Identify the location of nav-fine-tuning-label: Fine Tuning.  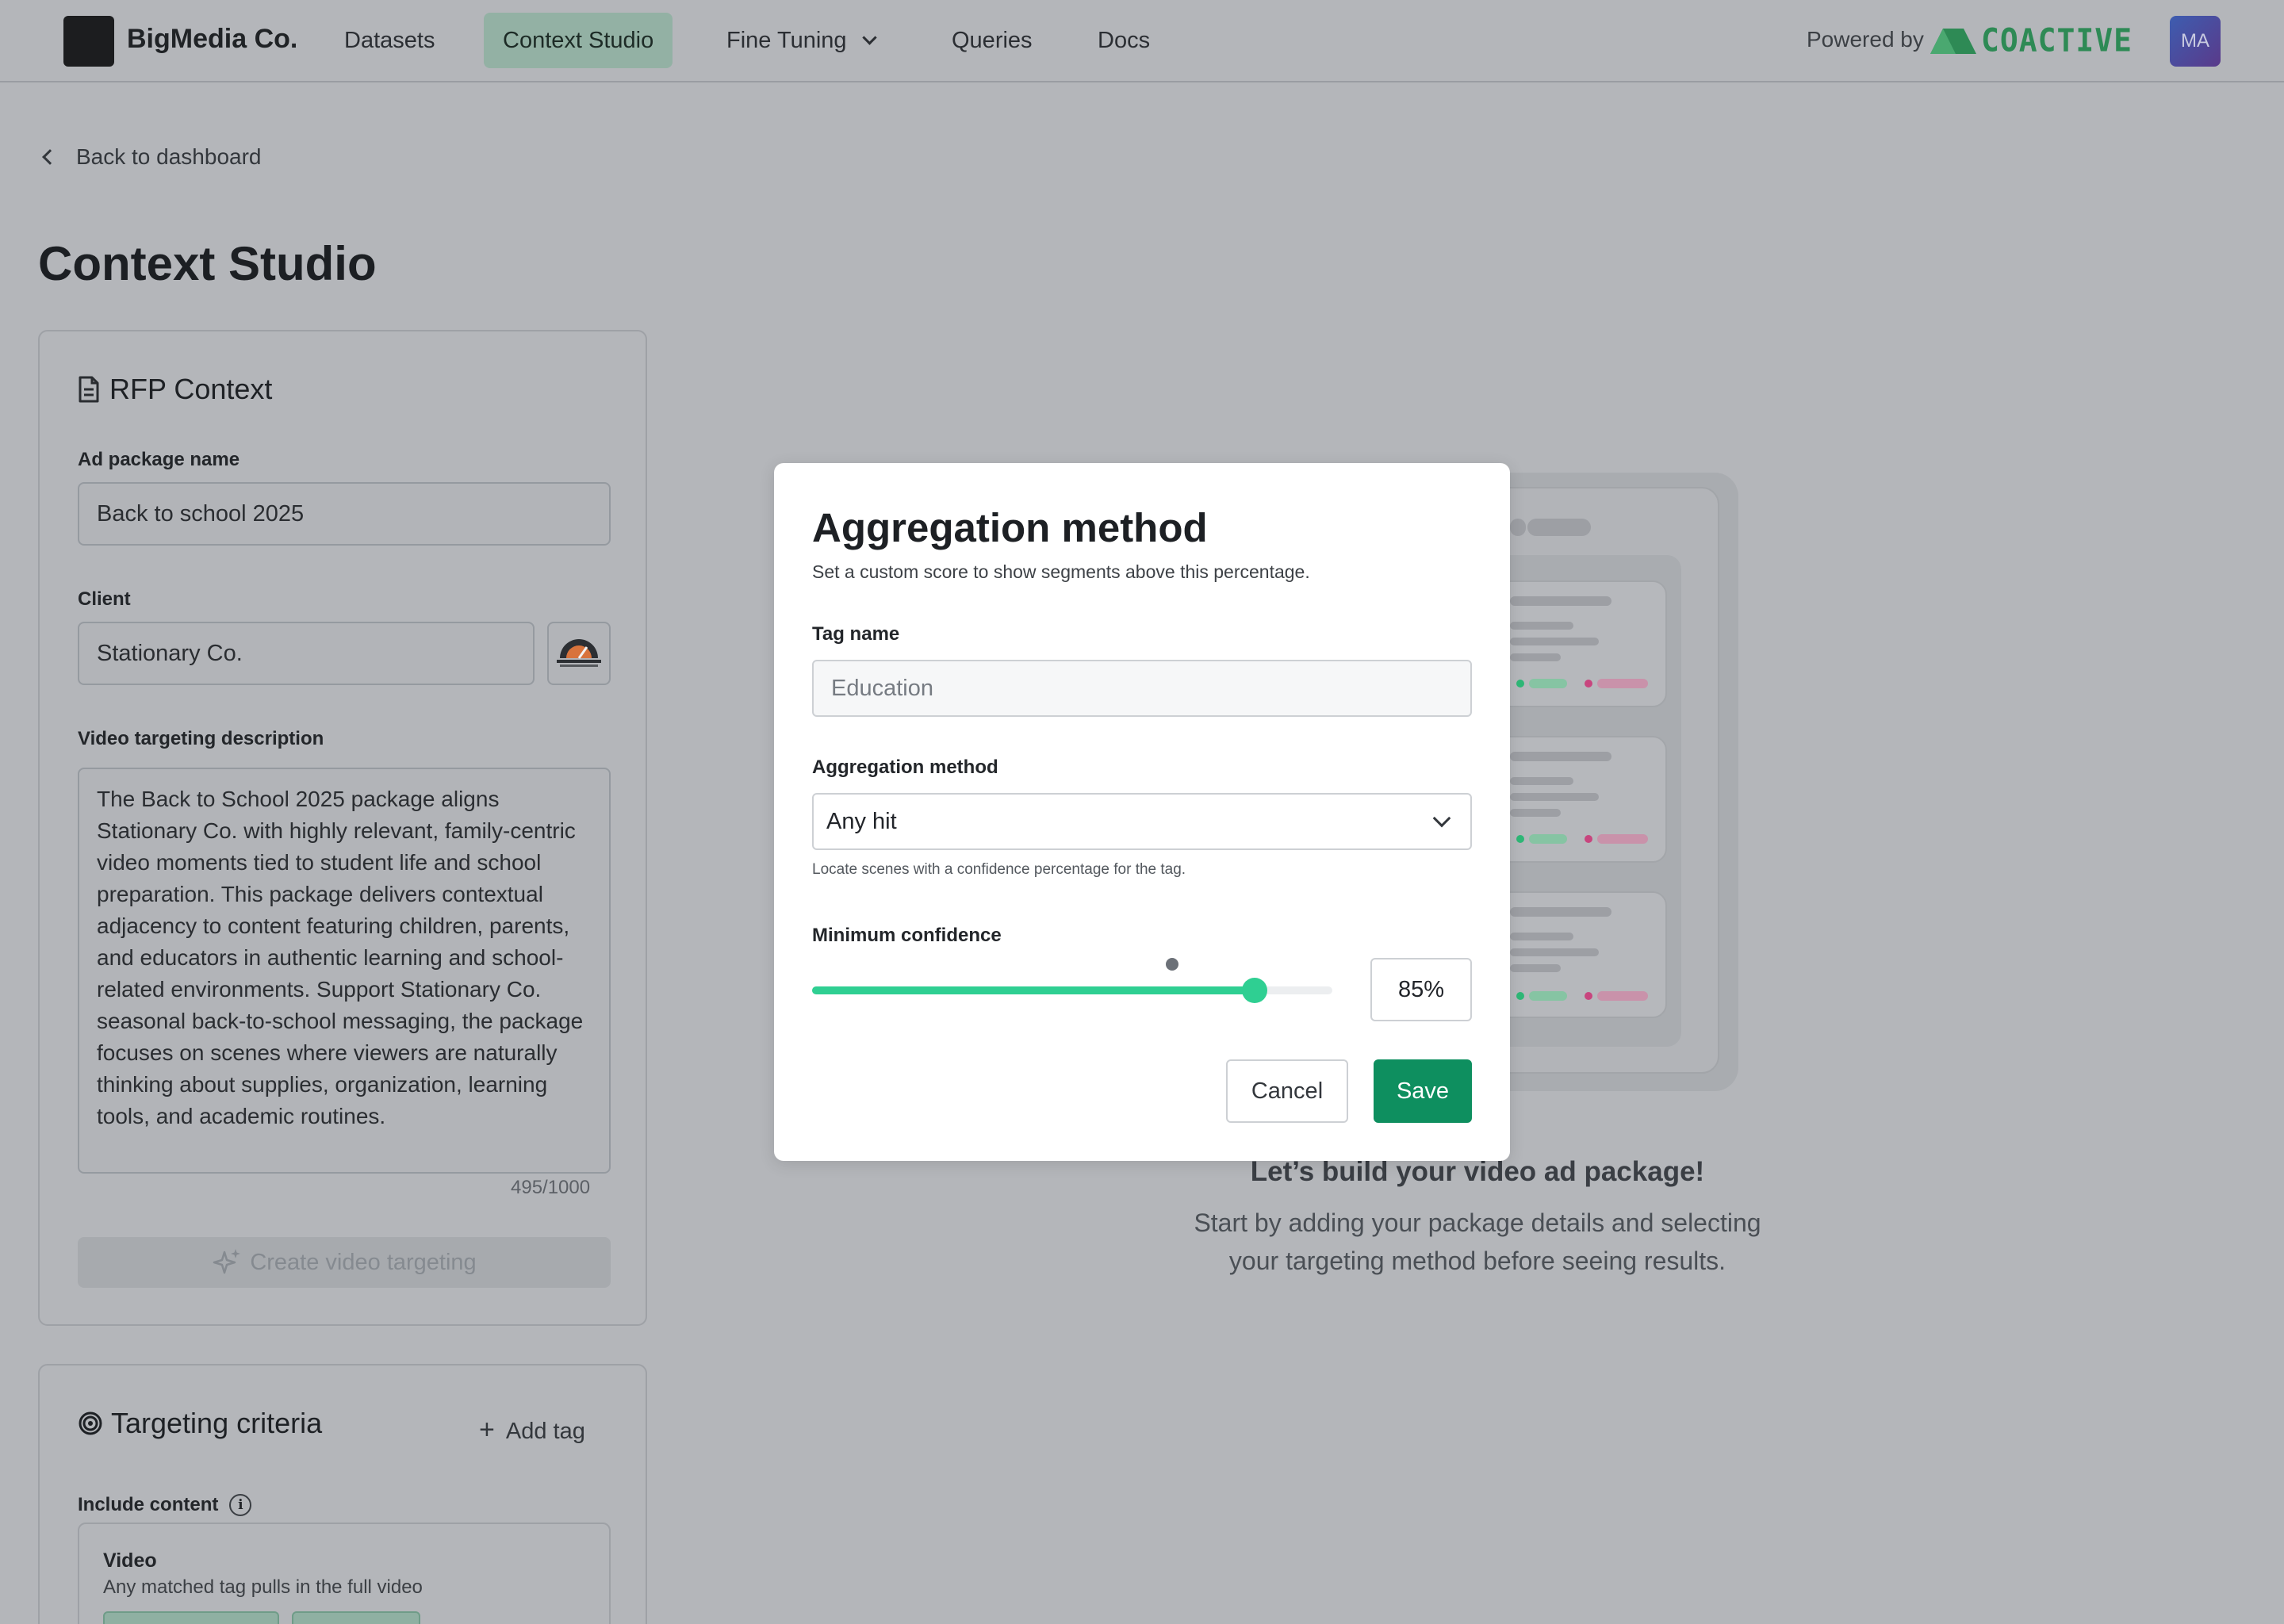
(786, 40).